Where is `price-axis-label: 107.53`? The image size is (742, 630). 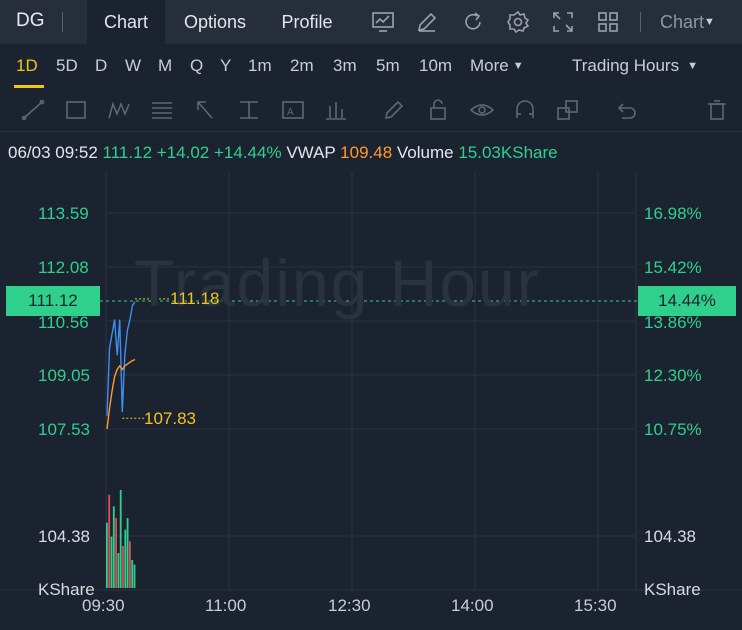 price-axis-label: 107.53 is located at coordinates (64, 429).